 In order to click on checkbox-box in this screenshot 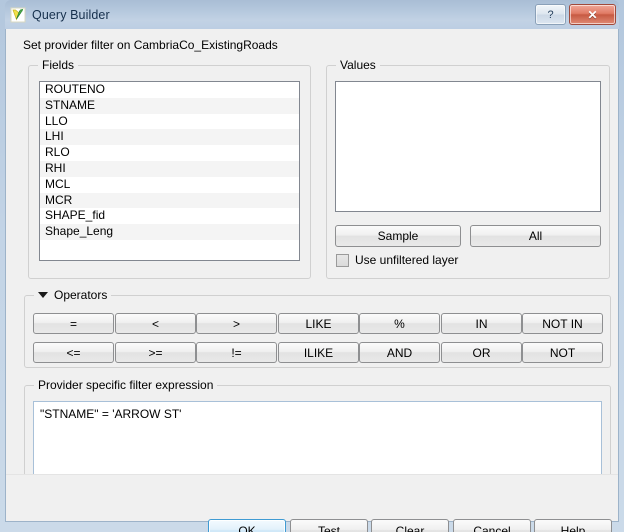, I will do `click(342, 260)`.